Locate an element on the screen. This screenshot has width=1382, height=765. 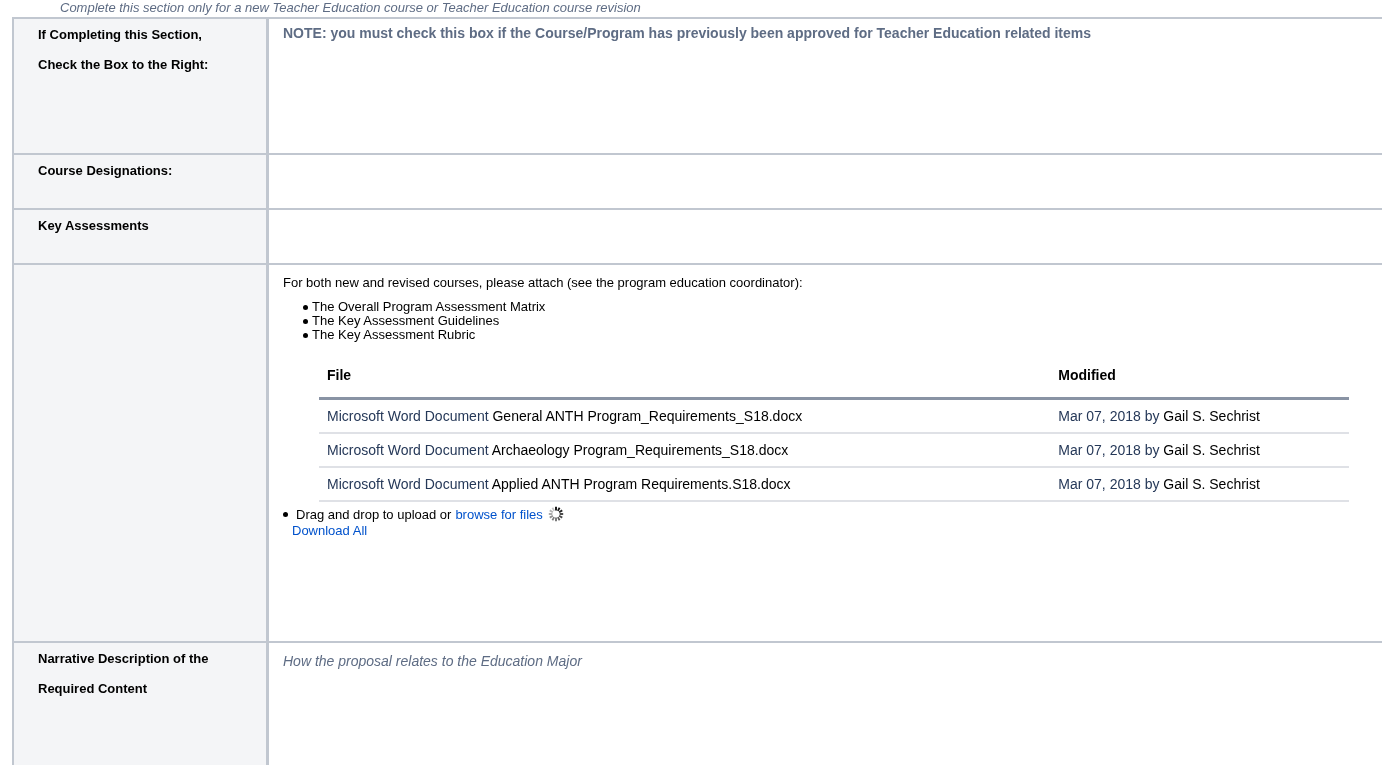
note-text: NOTE: you must check this box if the Course/Program has previously been approved for Teacher Education related items is located at coordinates (688, 33).